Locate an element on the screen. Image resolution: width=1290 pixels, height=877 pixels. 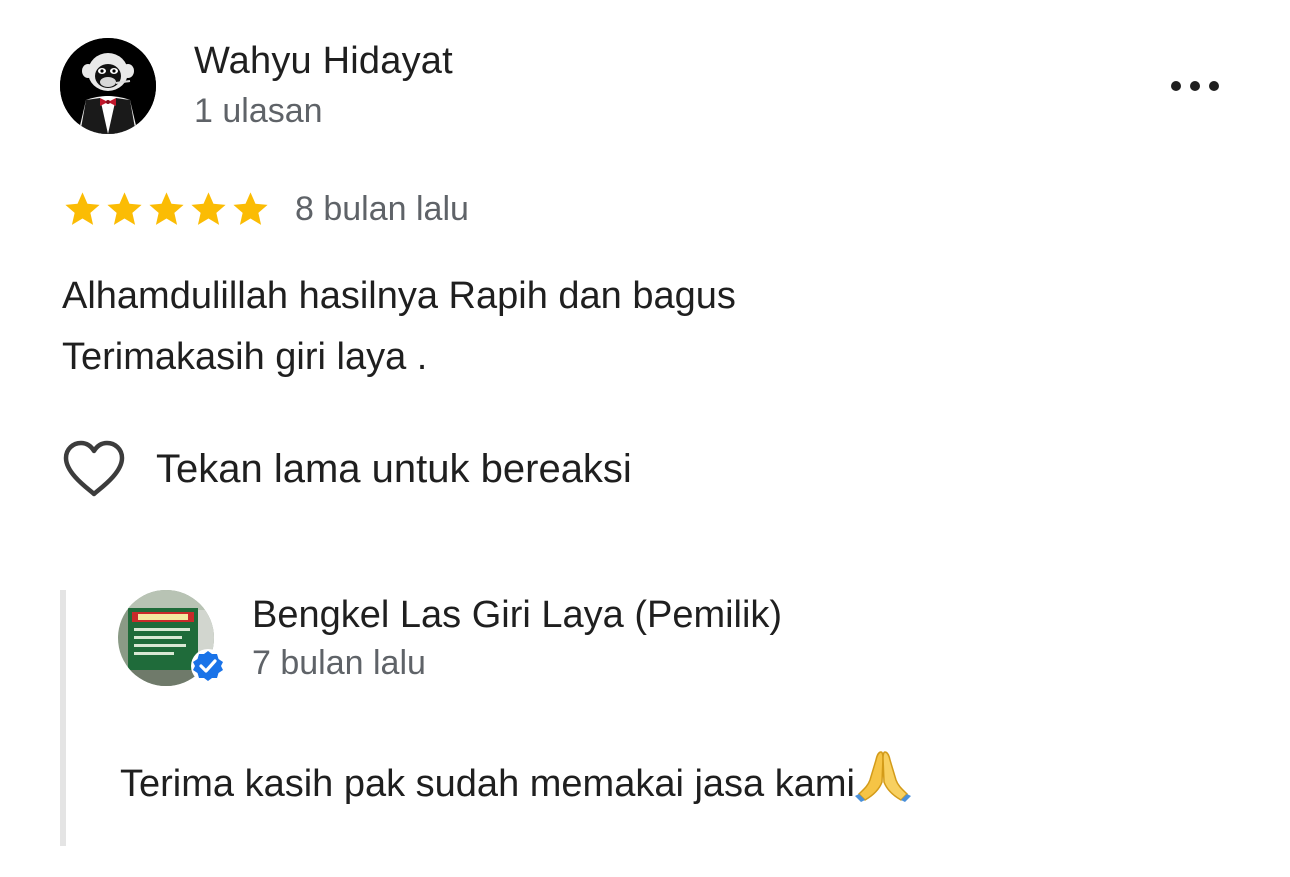
owner-avatar is located at coordinates (171, 638).